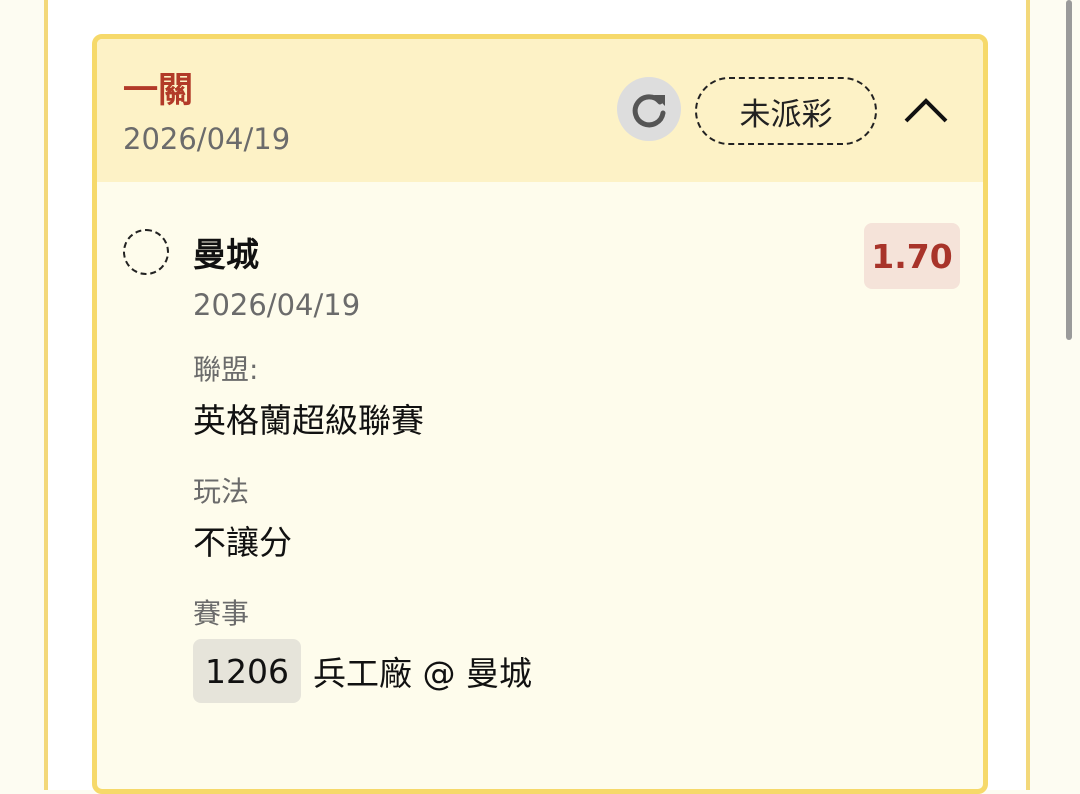  What do you see at coordinates (786, 111) in the screenshot?
I see `status-badge: 未派彩` at bounding box center [786, 111].